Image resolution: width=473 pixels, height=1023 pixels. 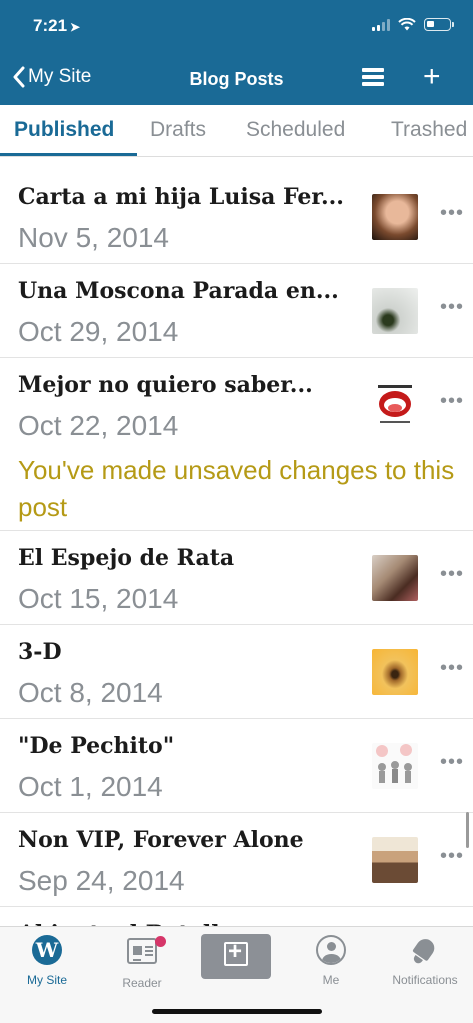 I want to click on wordpress-icon: W, so click(x=47, y=950).